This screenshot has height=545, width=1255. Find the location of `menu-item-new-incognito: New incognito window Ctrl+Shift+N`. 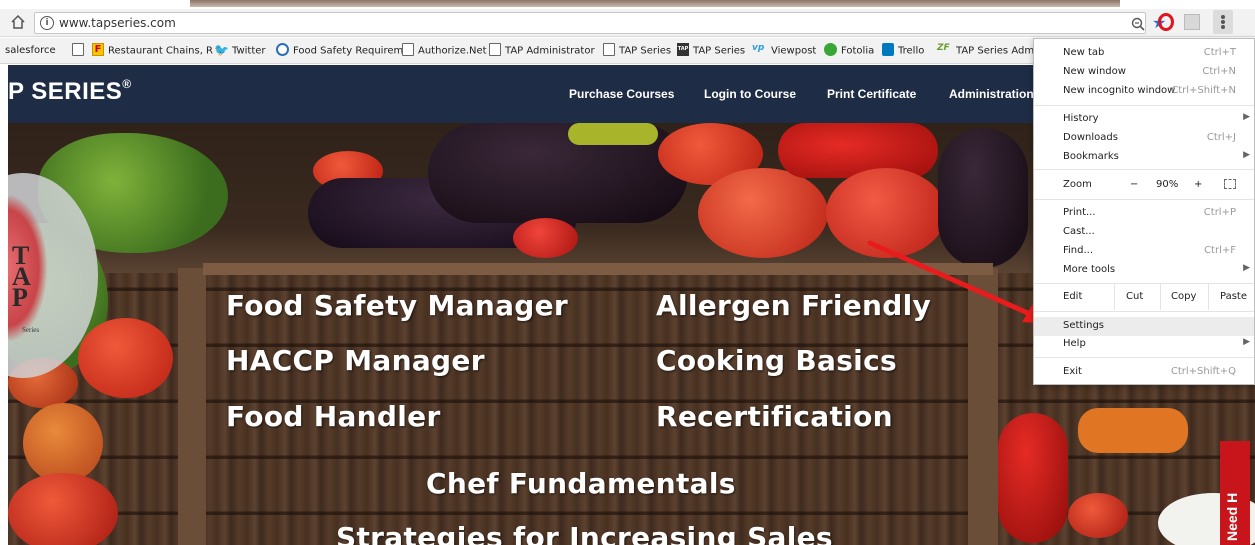

menu-item-new-incognito: New incognito window Ctrl+Shift+N is located at coordinates (1144, 91).